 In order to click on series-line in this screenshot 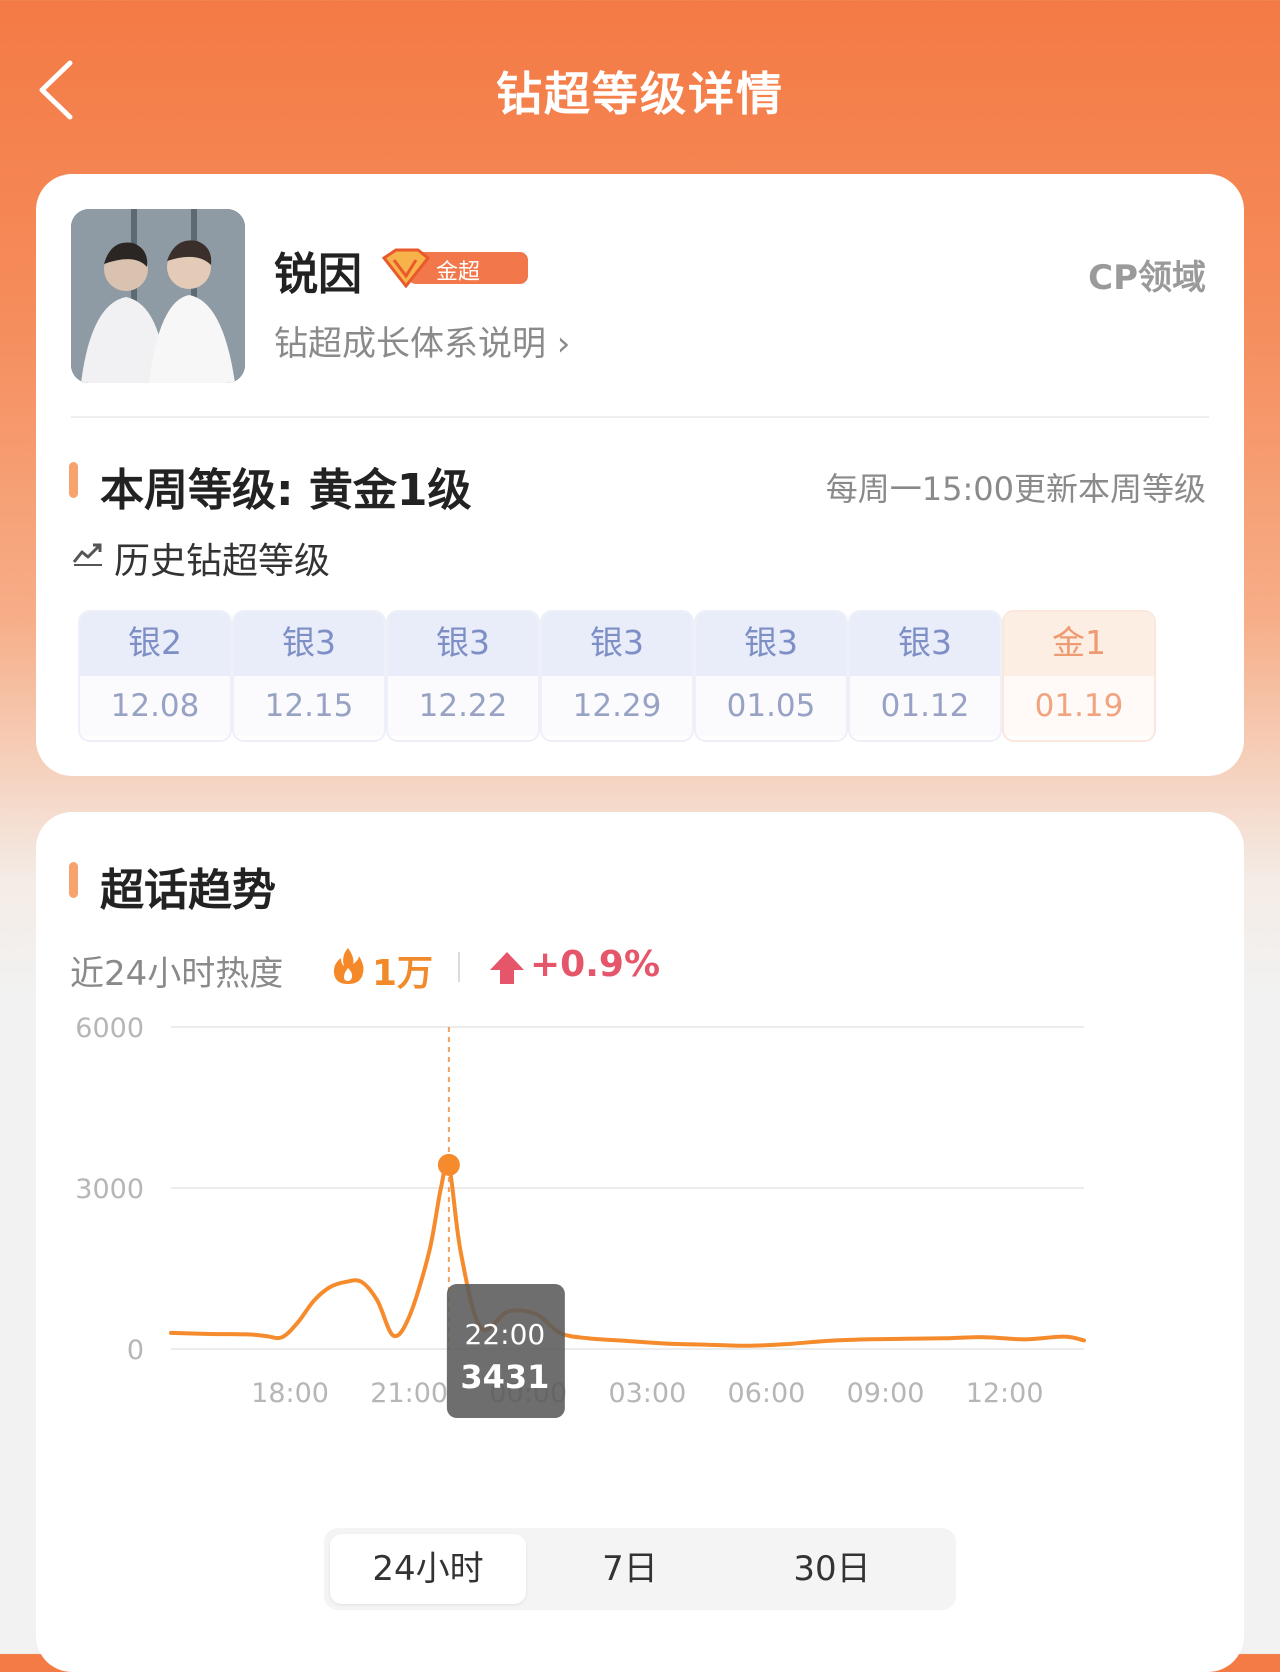, I will do `click(627, 1253)`.